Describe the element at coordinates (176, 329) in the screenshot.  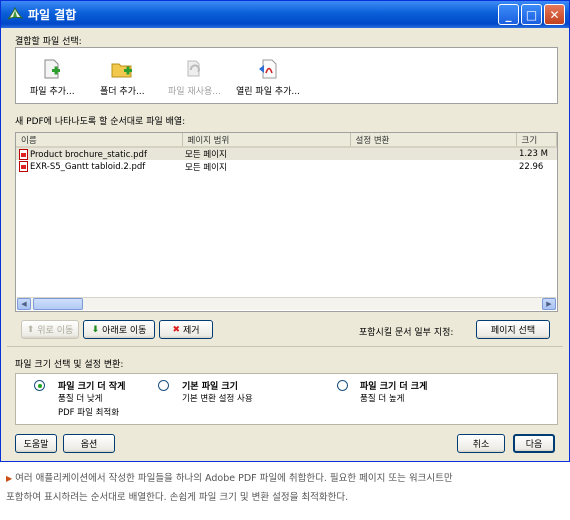
I see `remove-icon: ✖` at that location.